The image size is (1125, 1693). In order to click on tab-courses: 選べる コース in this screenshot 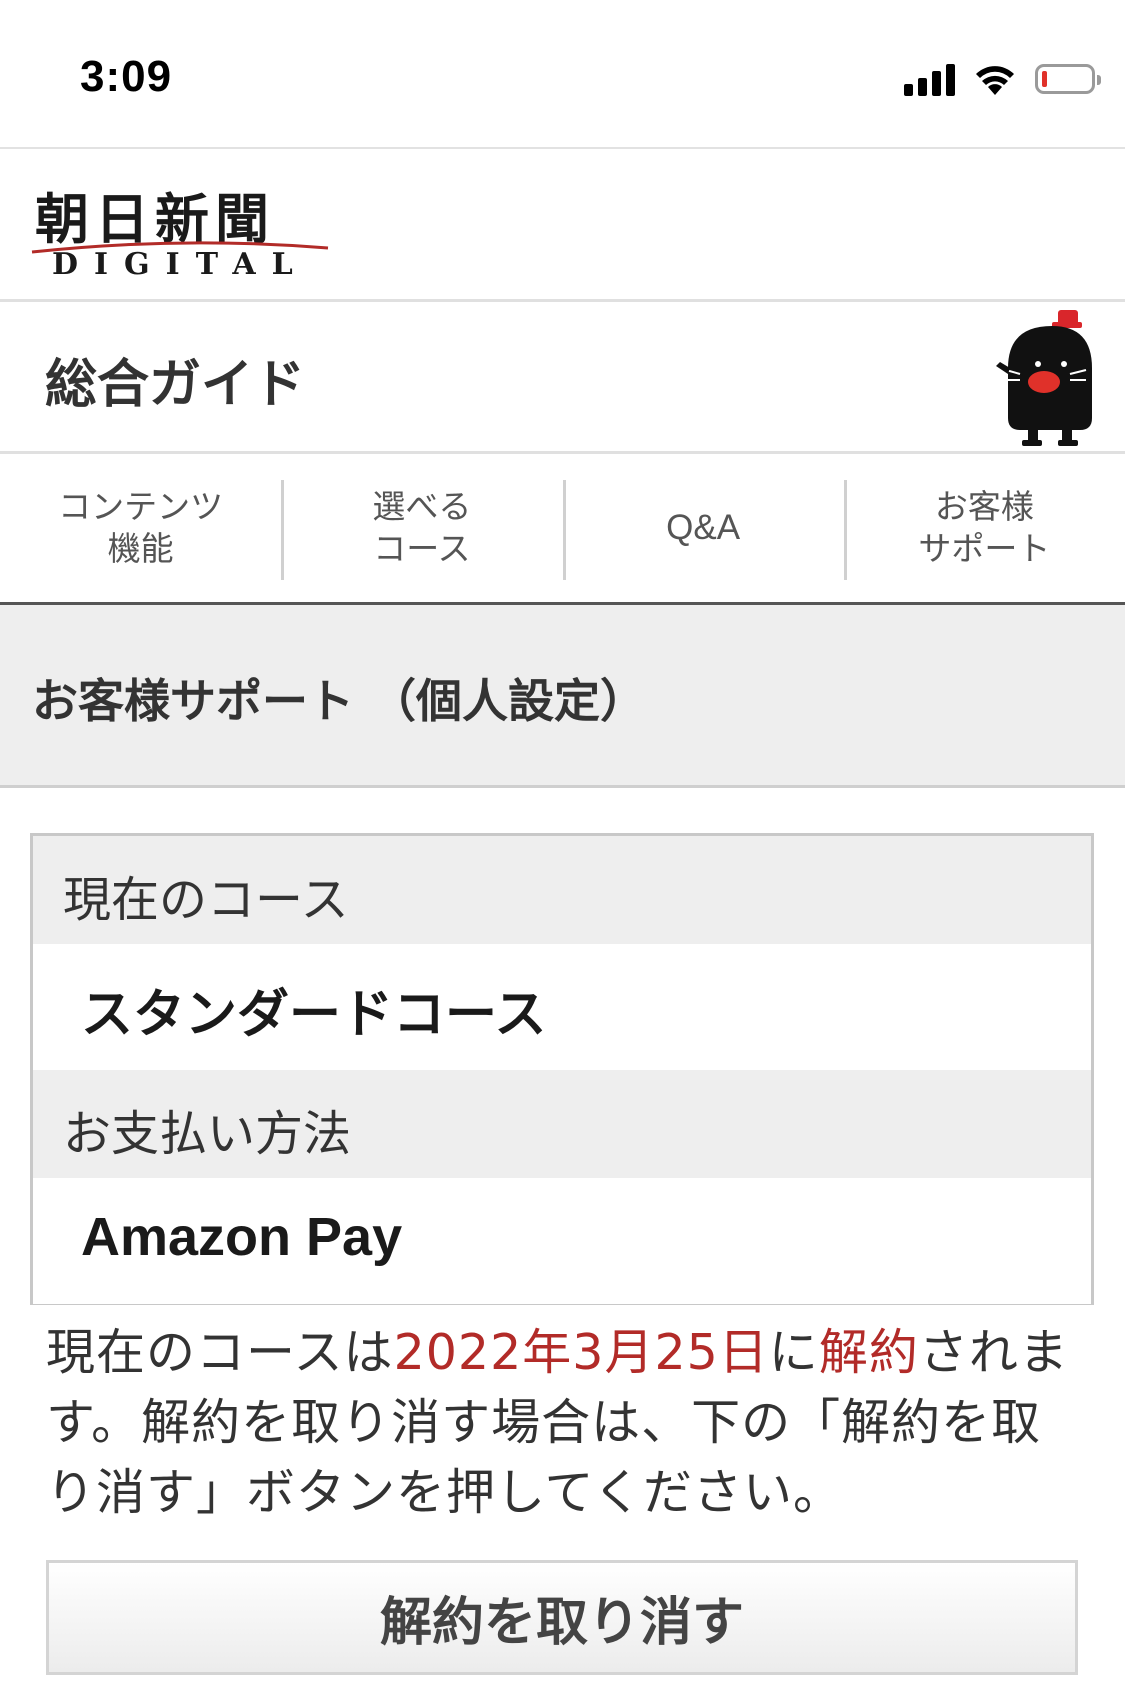, I will do `click(421, 528)`.